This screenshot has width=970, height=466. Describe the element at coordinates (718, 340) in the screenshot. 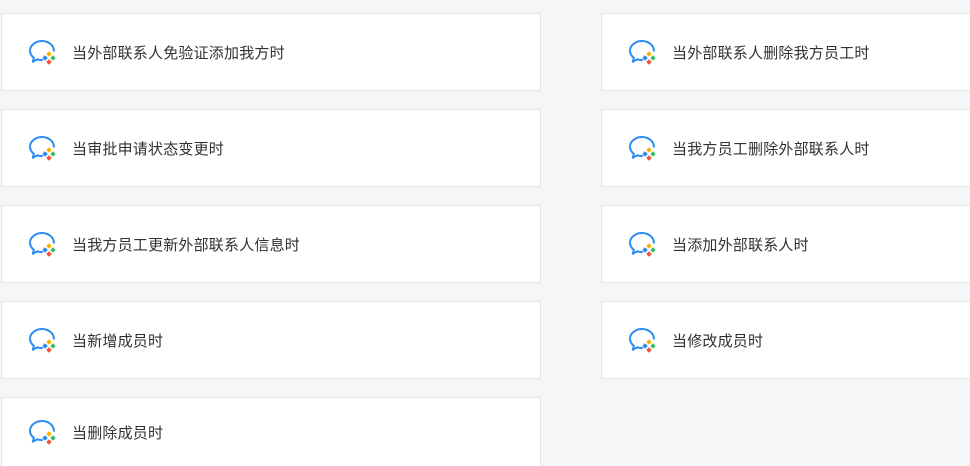

I see `trigger-label: 当修改成员时` at that location.